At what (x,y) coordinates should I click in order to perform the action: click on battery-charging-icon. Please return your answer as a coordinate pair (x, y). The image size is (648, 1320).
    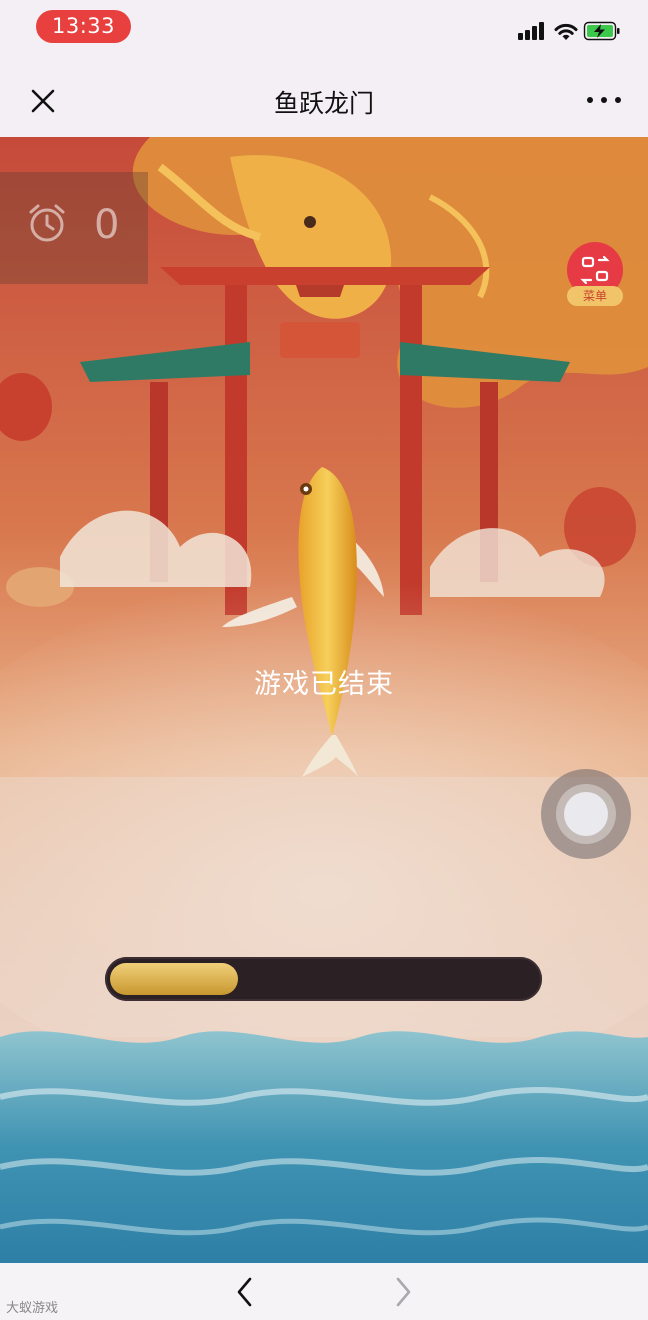
    Looking at the image, I should click on (601, 31).